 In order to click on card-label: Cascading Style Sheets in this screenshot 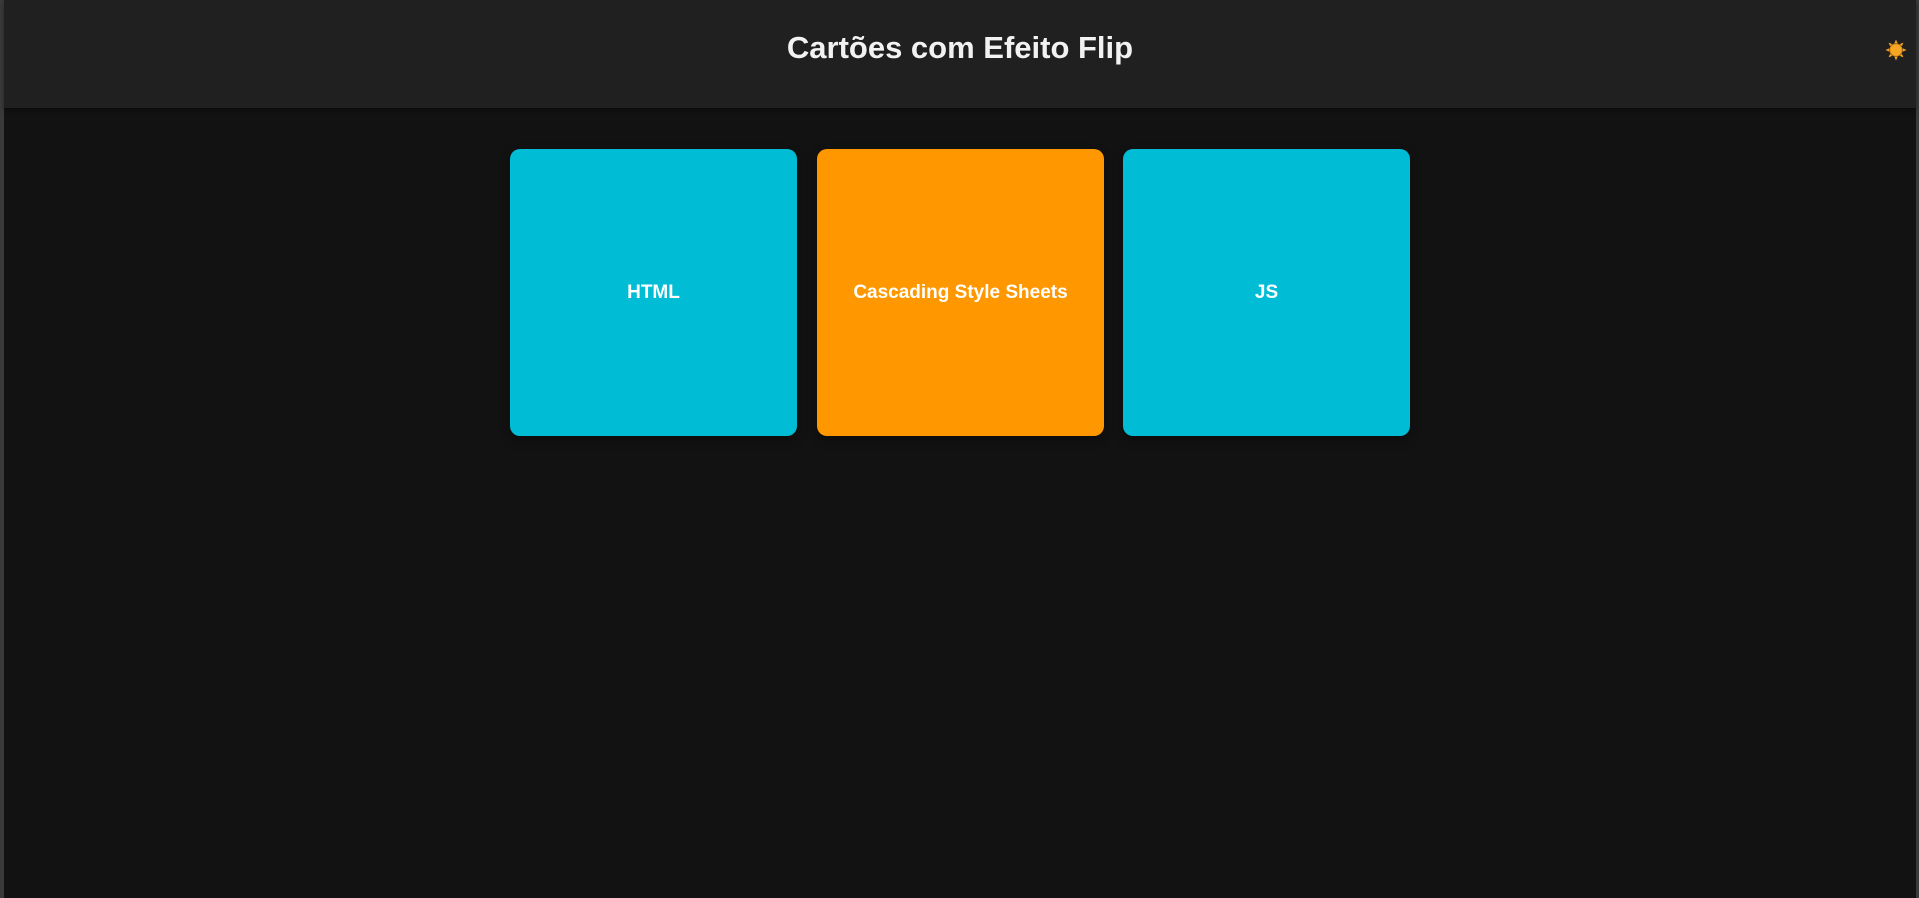, I will do `click(960, 292)`.